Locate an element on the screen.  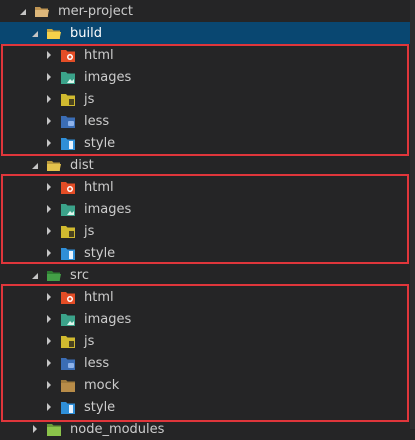
tree-item-mer-project: mer-project is located at coordinates (205, 11).